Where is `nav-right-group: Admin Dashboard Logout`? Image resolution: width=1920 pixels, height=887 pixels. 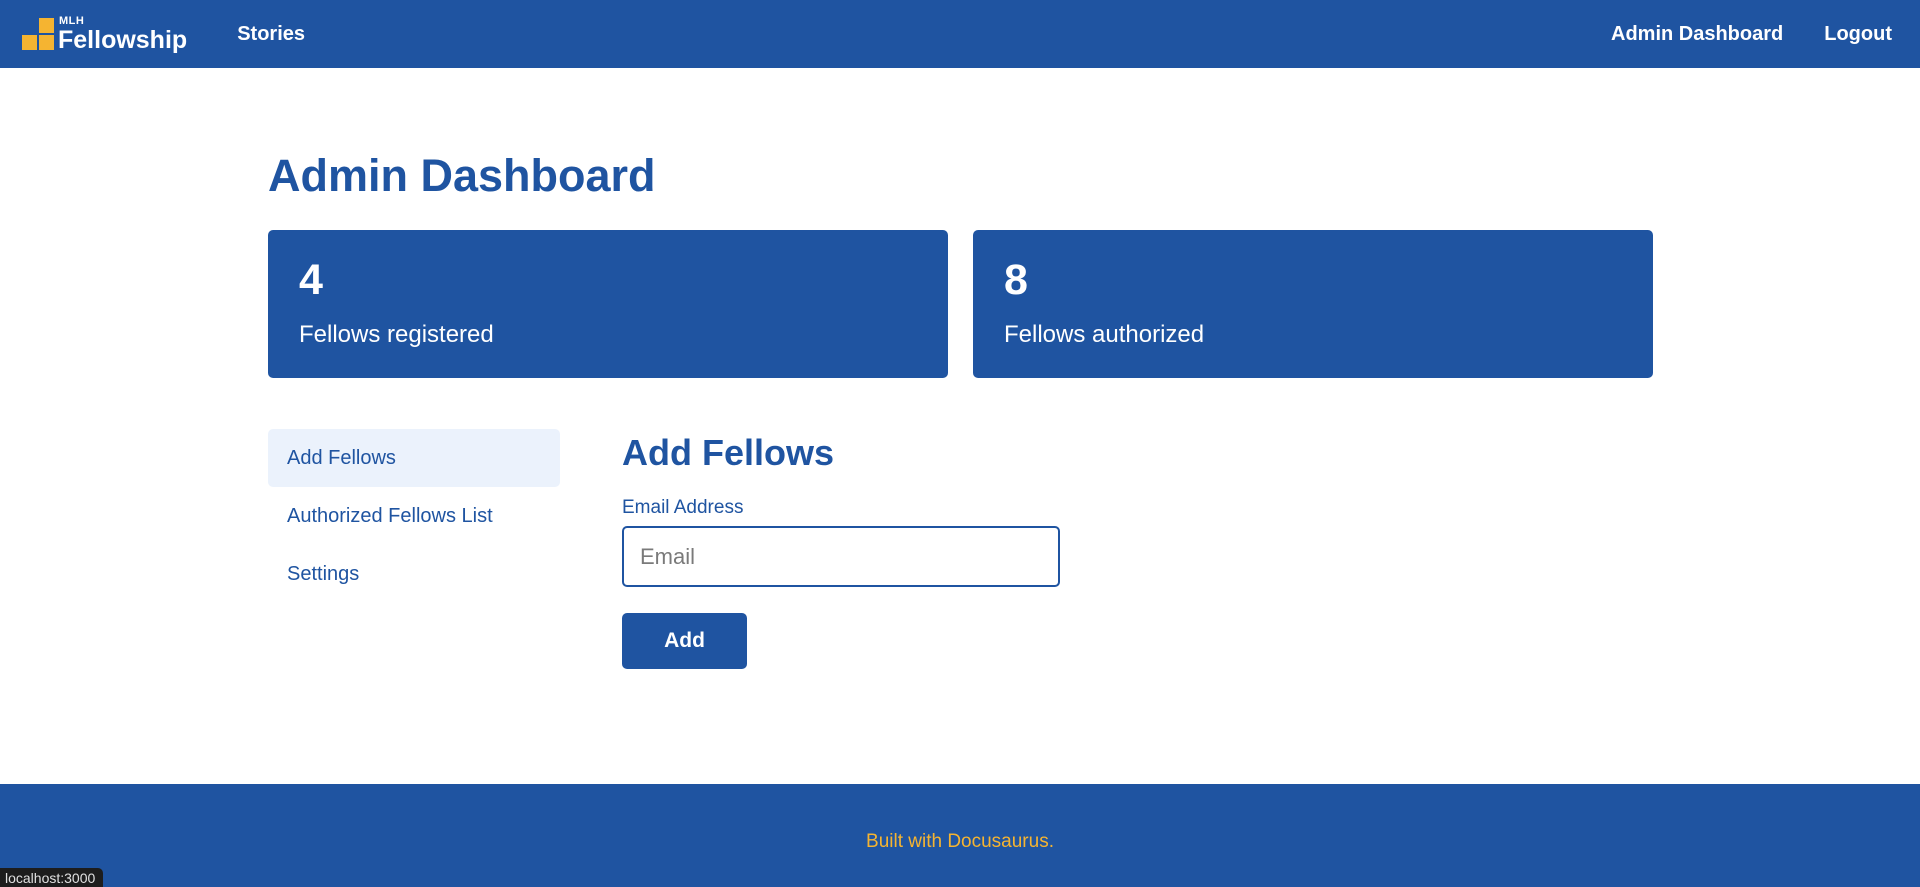 nav-right-group: Admin Dashboard Logout is located at coordinates (1754, 34).